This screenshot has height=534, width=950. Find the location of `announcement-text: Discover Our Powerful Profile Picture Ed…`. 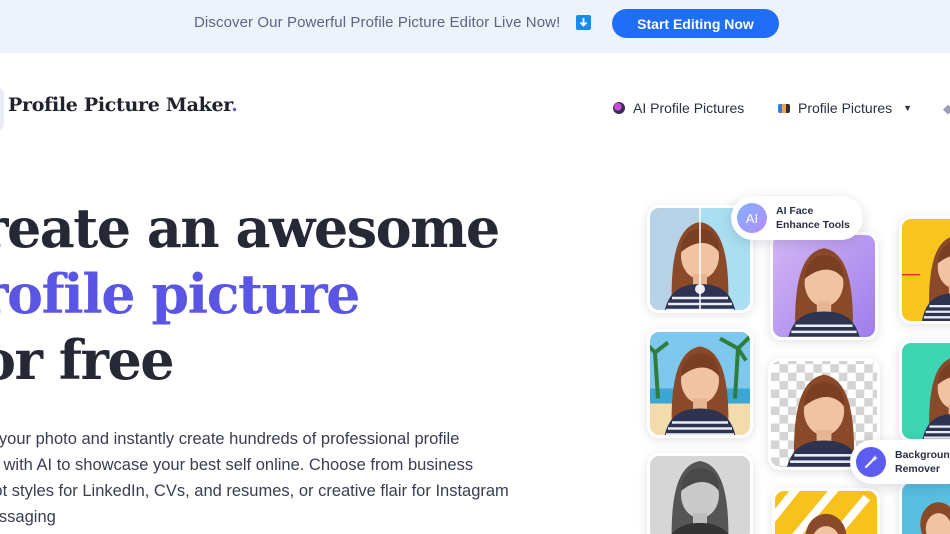

announcement-text: Discover Our Powerful Profile Picture Ed… is located at coordinates (377, 22).